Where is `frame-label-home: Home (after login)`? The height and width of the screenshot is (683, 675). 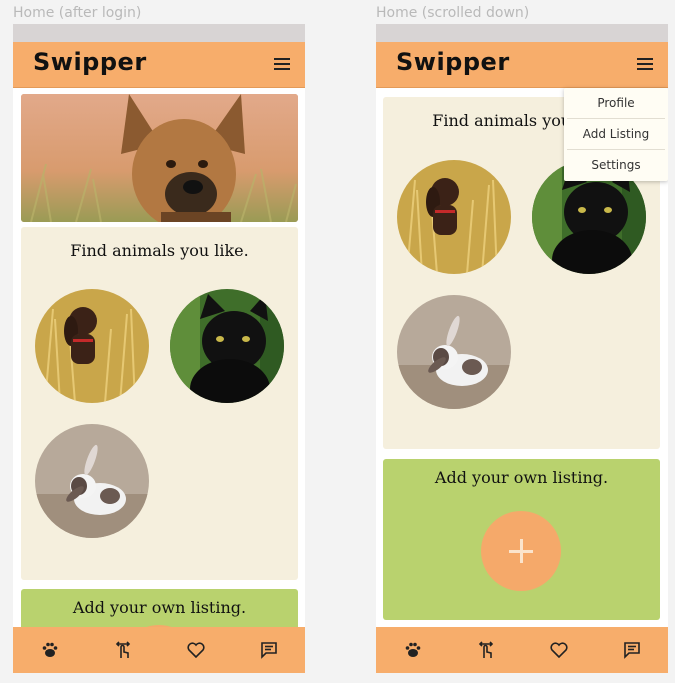 frame-label-home: Home (after login) is located at coordinates (77, 13).